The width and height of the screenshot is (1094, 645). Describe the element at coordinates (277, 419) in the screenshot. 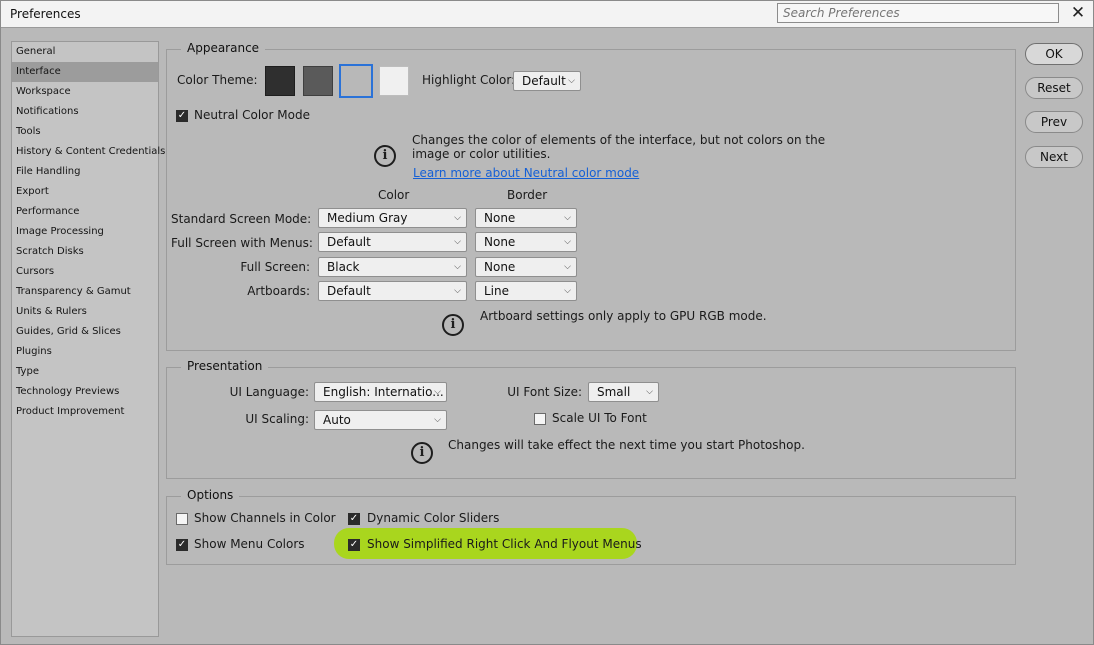

I see `ui-scaling-label: UI Scaling:` at that location.